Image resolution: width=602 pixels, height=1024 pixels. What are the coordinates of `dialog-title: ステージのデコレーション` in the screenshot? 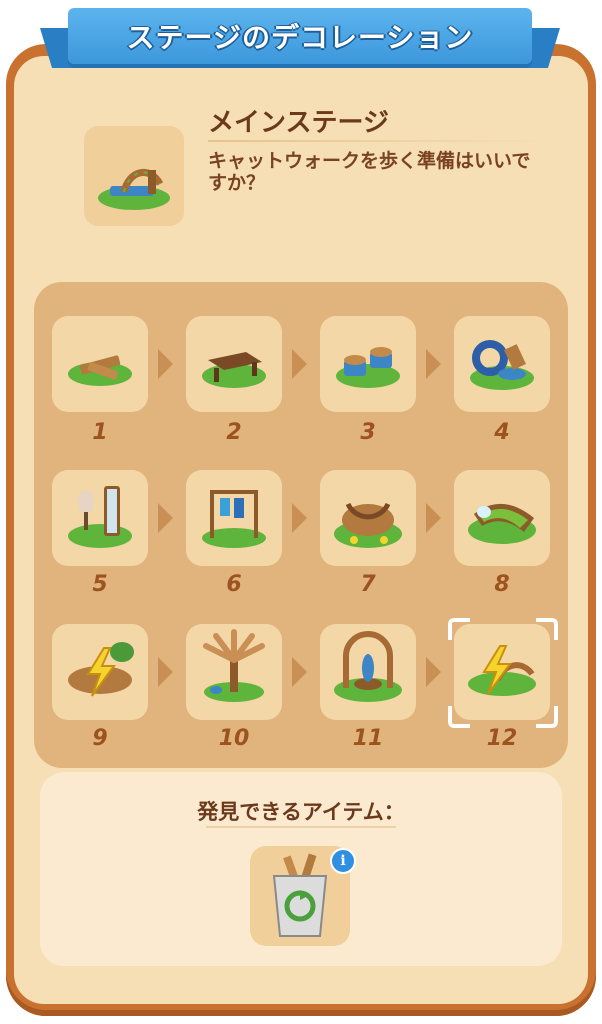 It's located at (300, 37).